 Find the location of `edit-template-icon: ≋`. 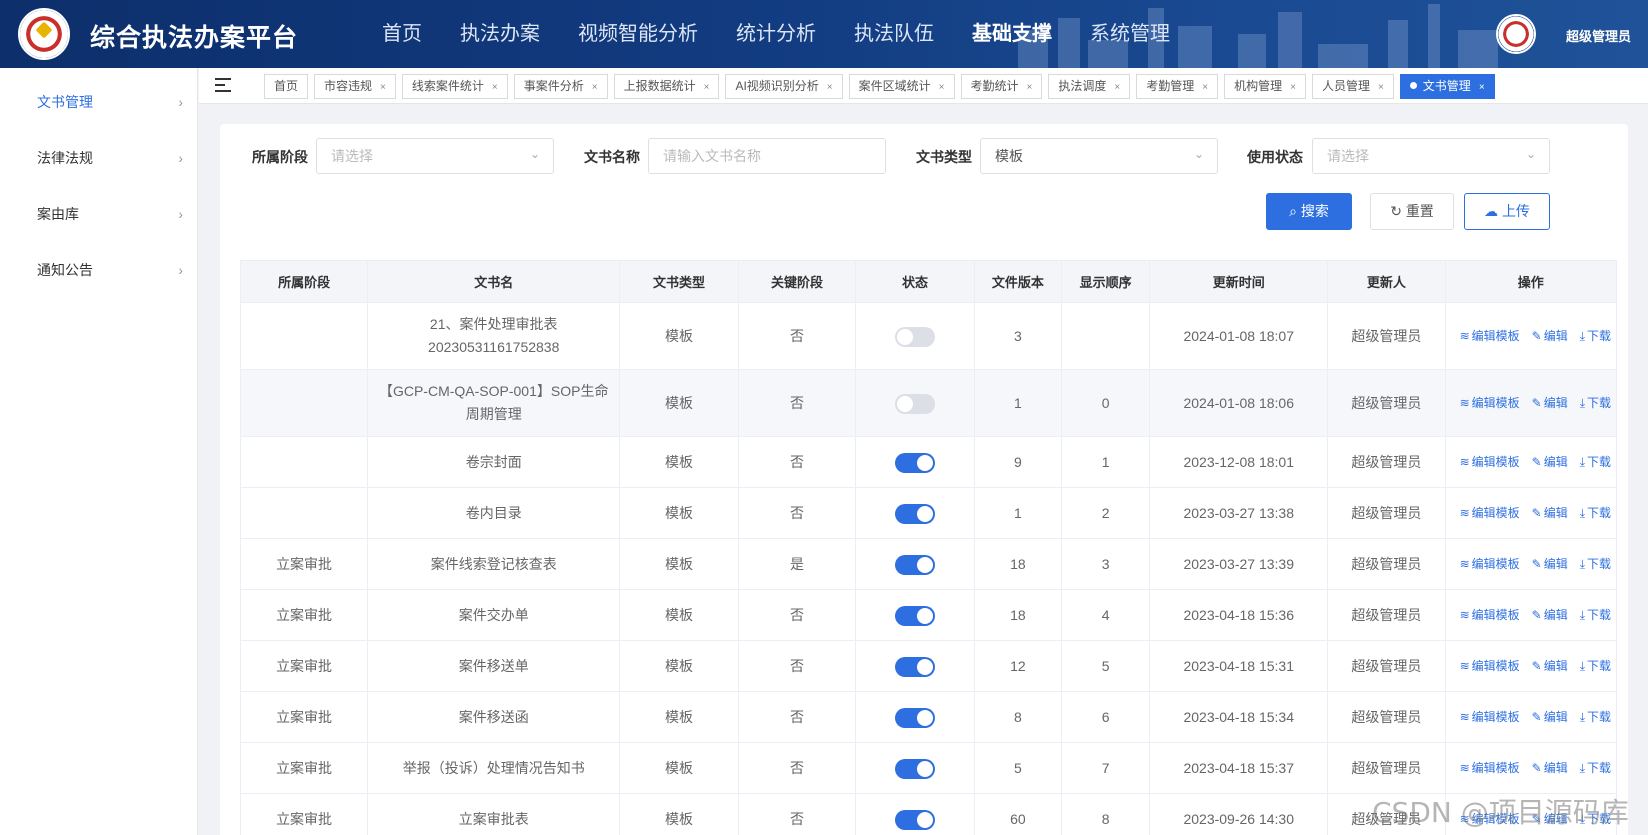

edit-template-icon: ≋ is located at coordinates (1464, 665).